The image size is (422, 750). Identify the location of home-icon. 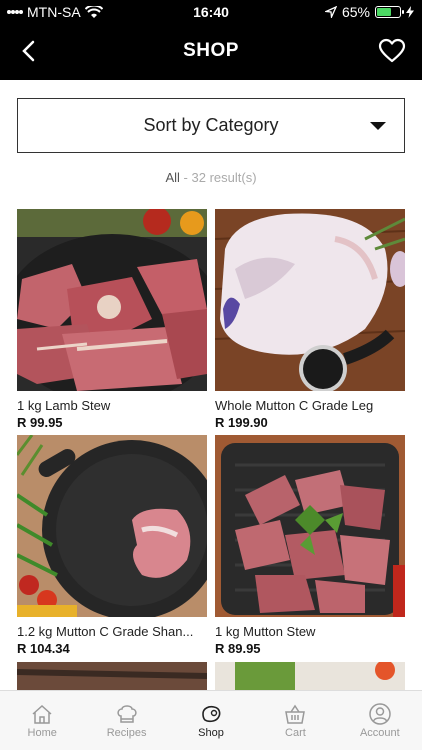
(42, 714).